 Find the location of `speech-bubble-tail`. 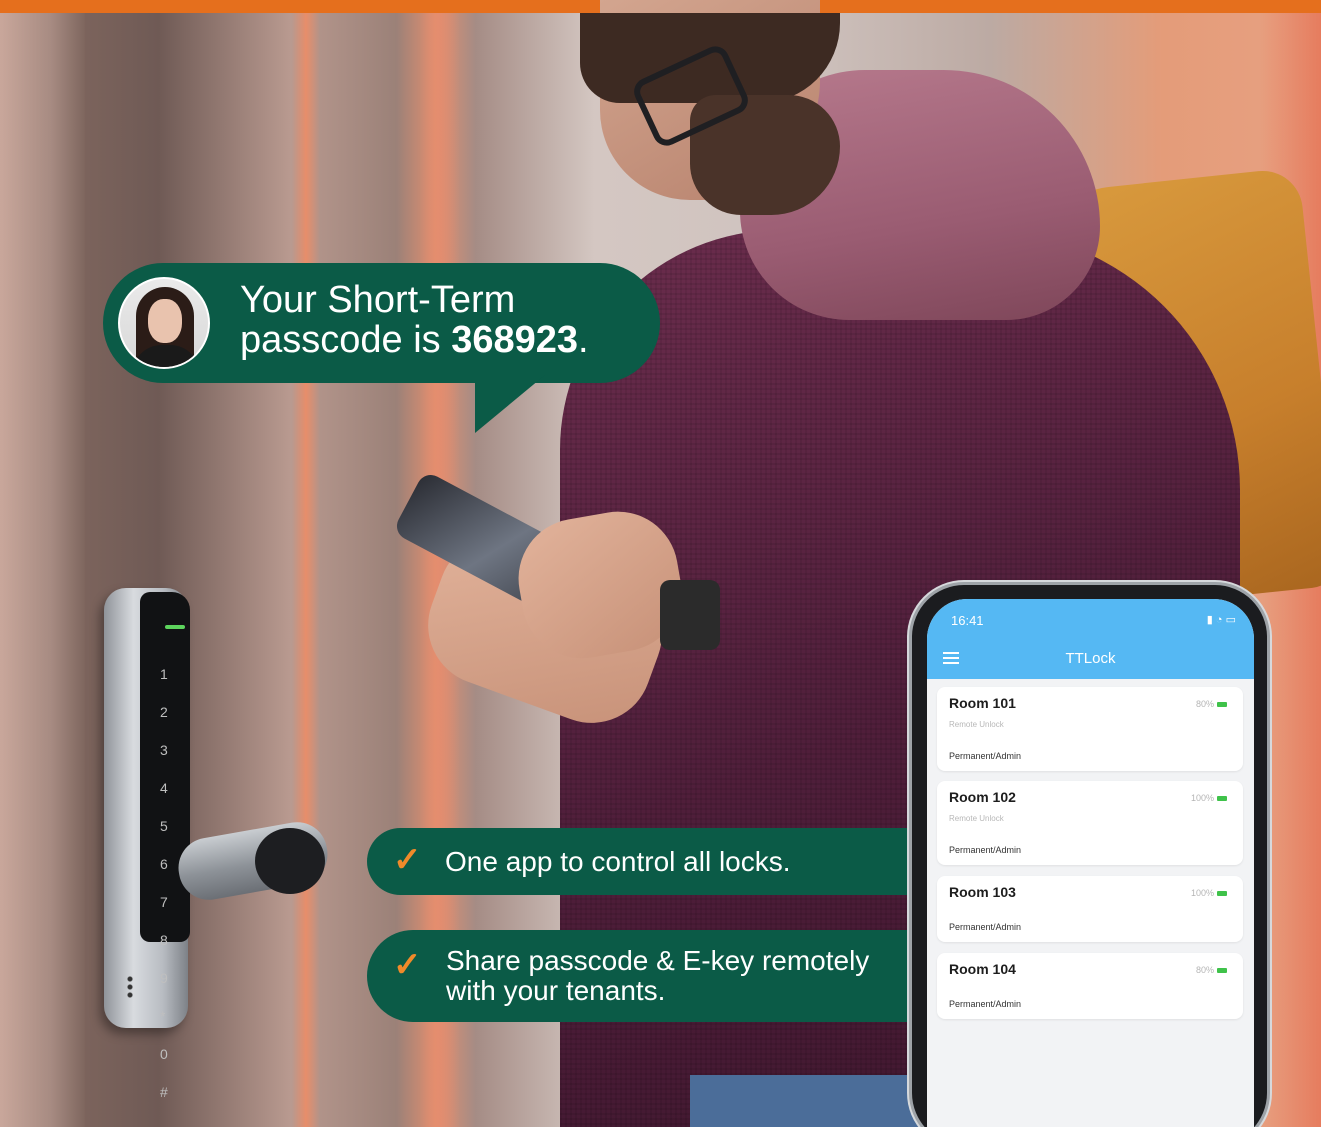

speech-bubble-tail is located at coordinates (510, 404).